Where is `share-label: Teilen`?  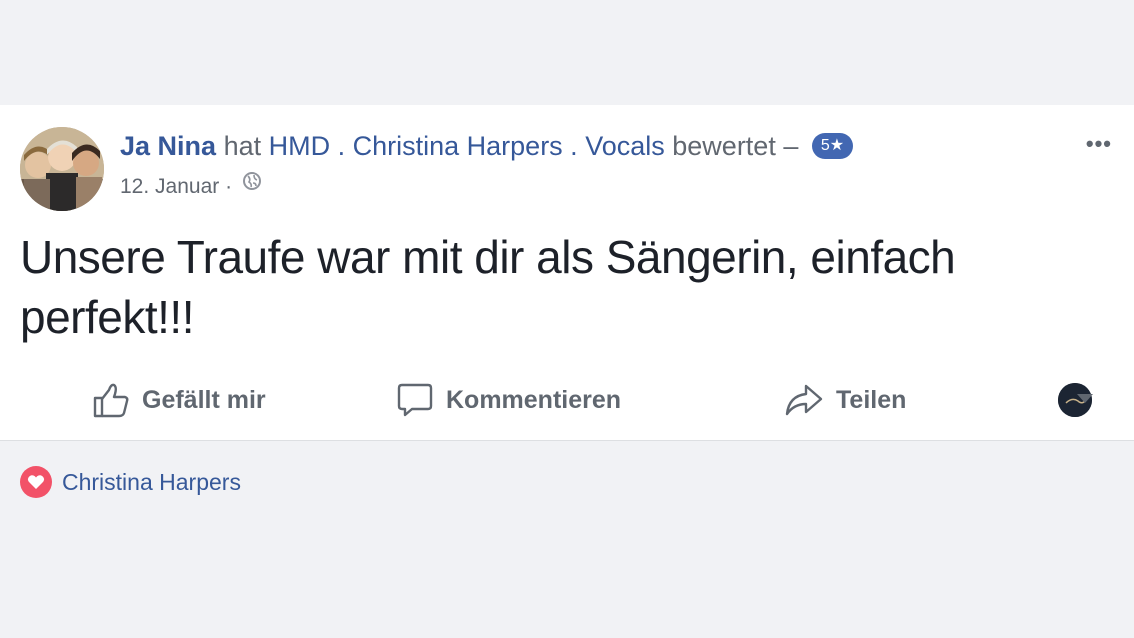 share-label: Teilen is located at coordinates (871, 399).